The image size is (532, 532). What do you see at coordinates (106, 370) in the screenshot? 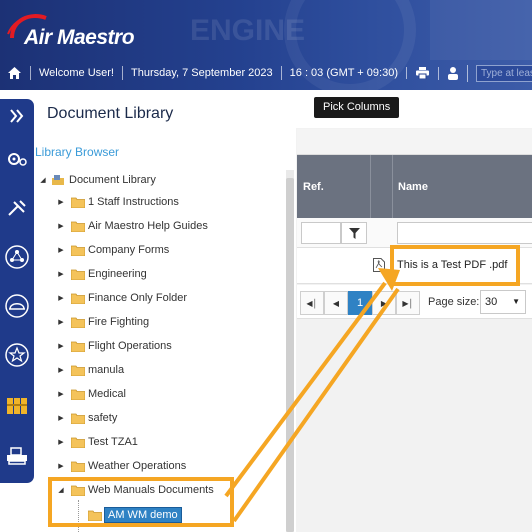
I see `tree-item-label: manula` at bounding box center [106, 370].